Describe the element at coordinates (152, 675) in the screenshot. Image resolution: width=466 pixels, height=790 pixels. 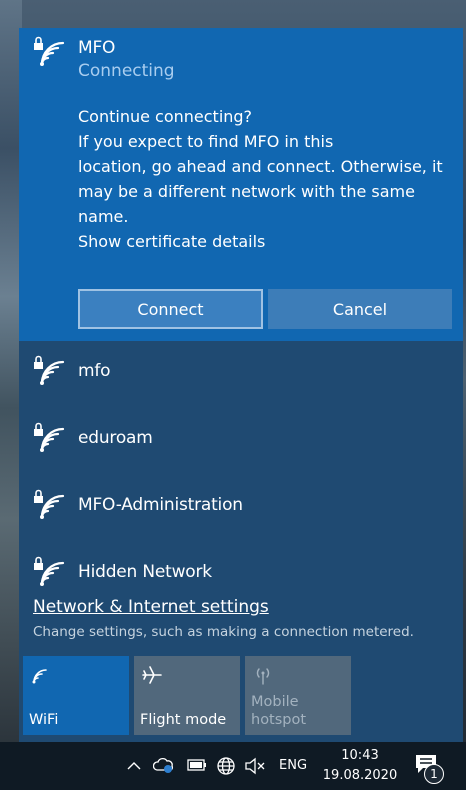
I see `airplane-icon` at that location.